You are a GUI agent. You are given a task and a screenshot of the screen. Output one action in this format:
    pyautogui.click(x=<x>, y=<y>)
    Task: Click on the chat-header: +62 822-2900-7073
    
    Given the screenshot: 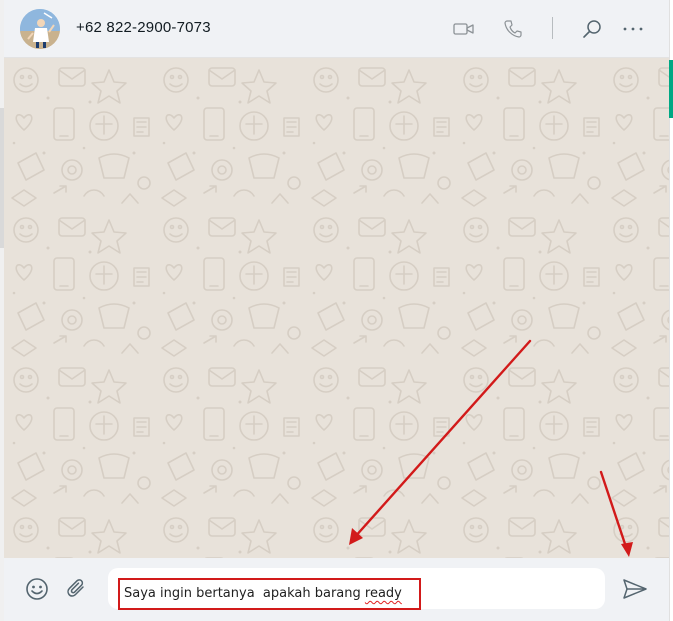 What is the action you would take?
    pyautogui.click(x=336, y=29)
    